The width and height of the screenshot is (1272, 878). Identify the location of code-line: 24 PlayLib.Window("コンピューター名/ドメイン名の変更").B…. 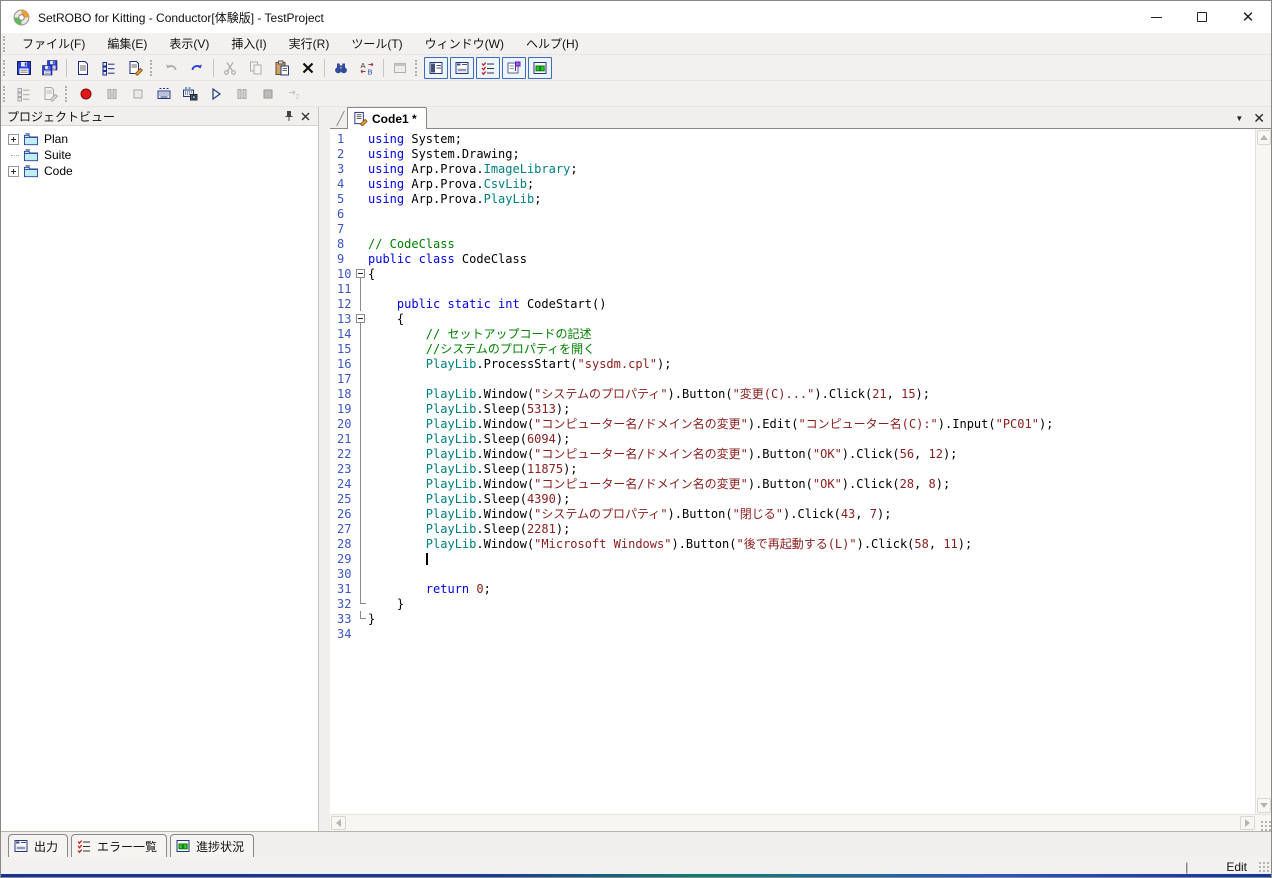
(792, 483).